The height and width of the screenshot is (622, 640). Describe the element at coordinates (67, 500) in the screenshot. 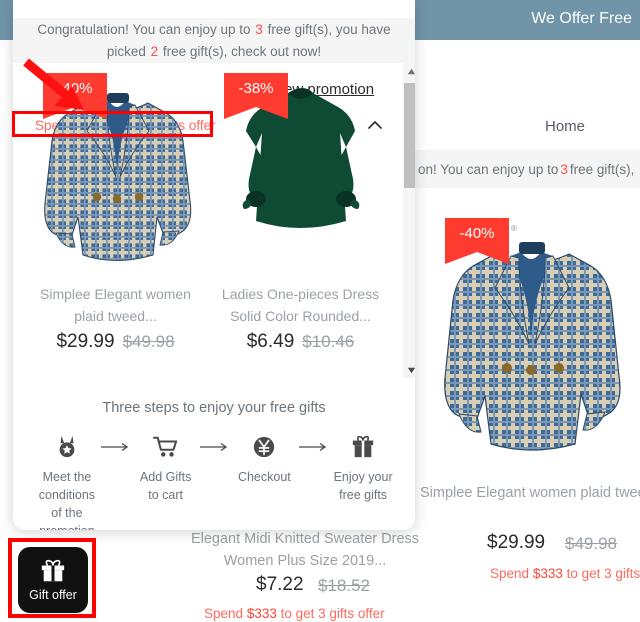

I see `step-label: Meet the conditions of the promotion` at that location.